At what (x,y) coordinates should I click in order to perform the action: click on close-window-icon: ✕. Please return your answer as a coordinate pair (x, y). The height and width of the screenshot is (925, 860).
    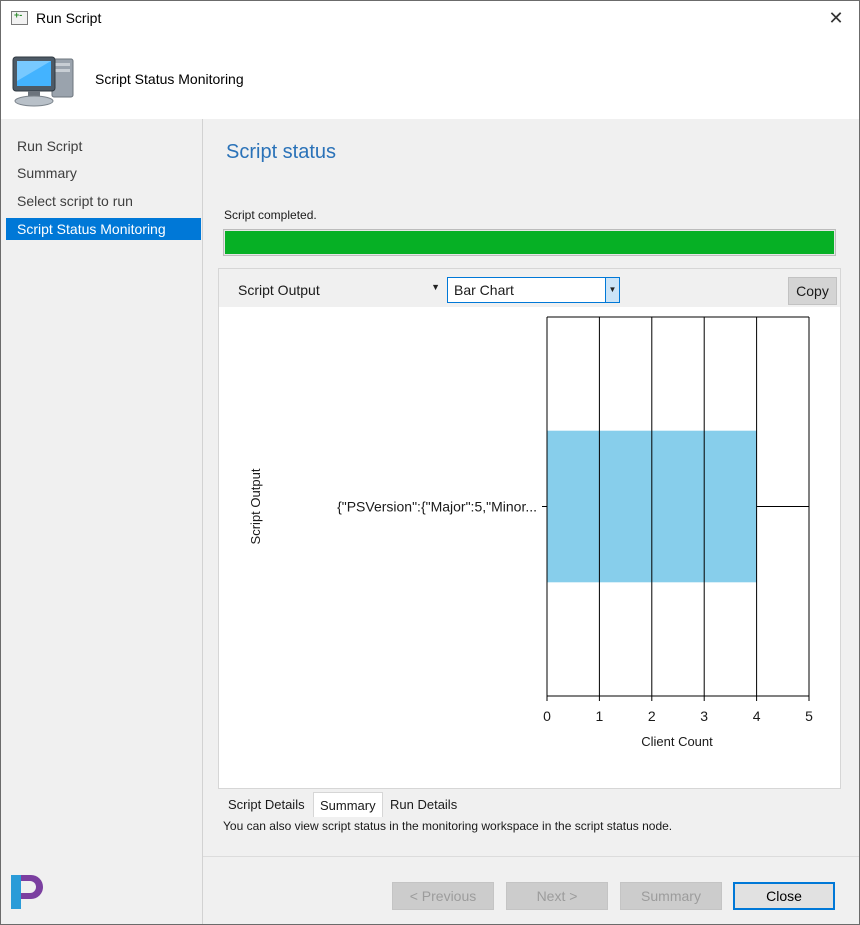
    Looking at the image, I should click on (836, 18).